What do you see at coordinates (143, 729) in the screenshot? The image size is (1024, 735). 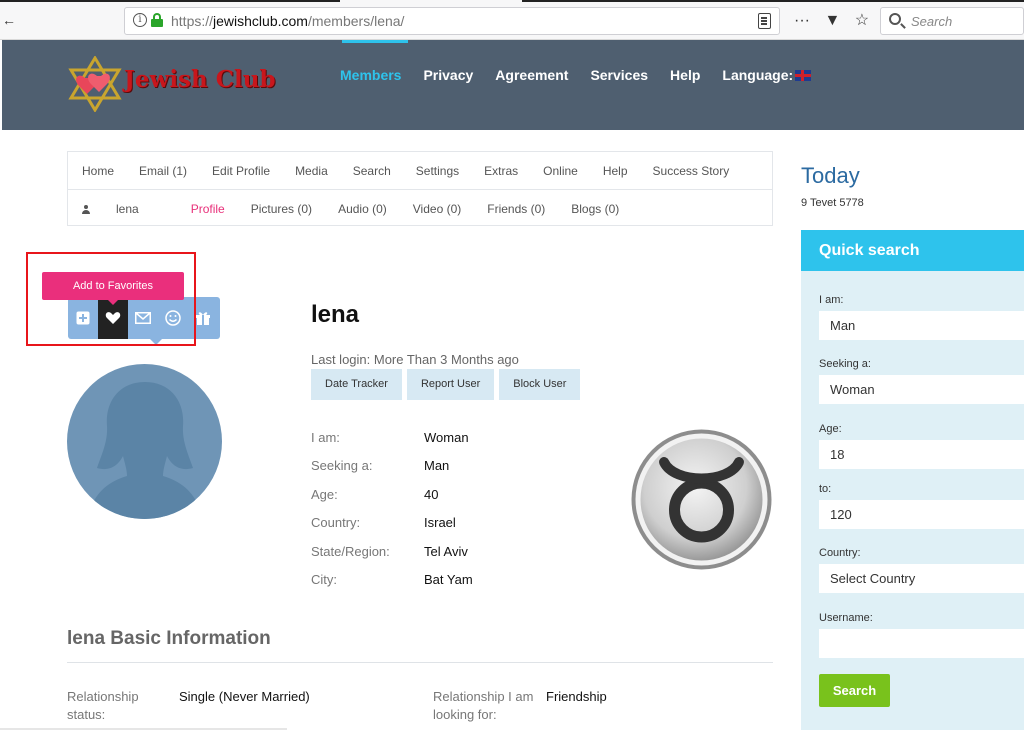 I see `horizontal-scrollbar` at bounding box center [143, 729].